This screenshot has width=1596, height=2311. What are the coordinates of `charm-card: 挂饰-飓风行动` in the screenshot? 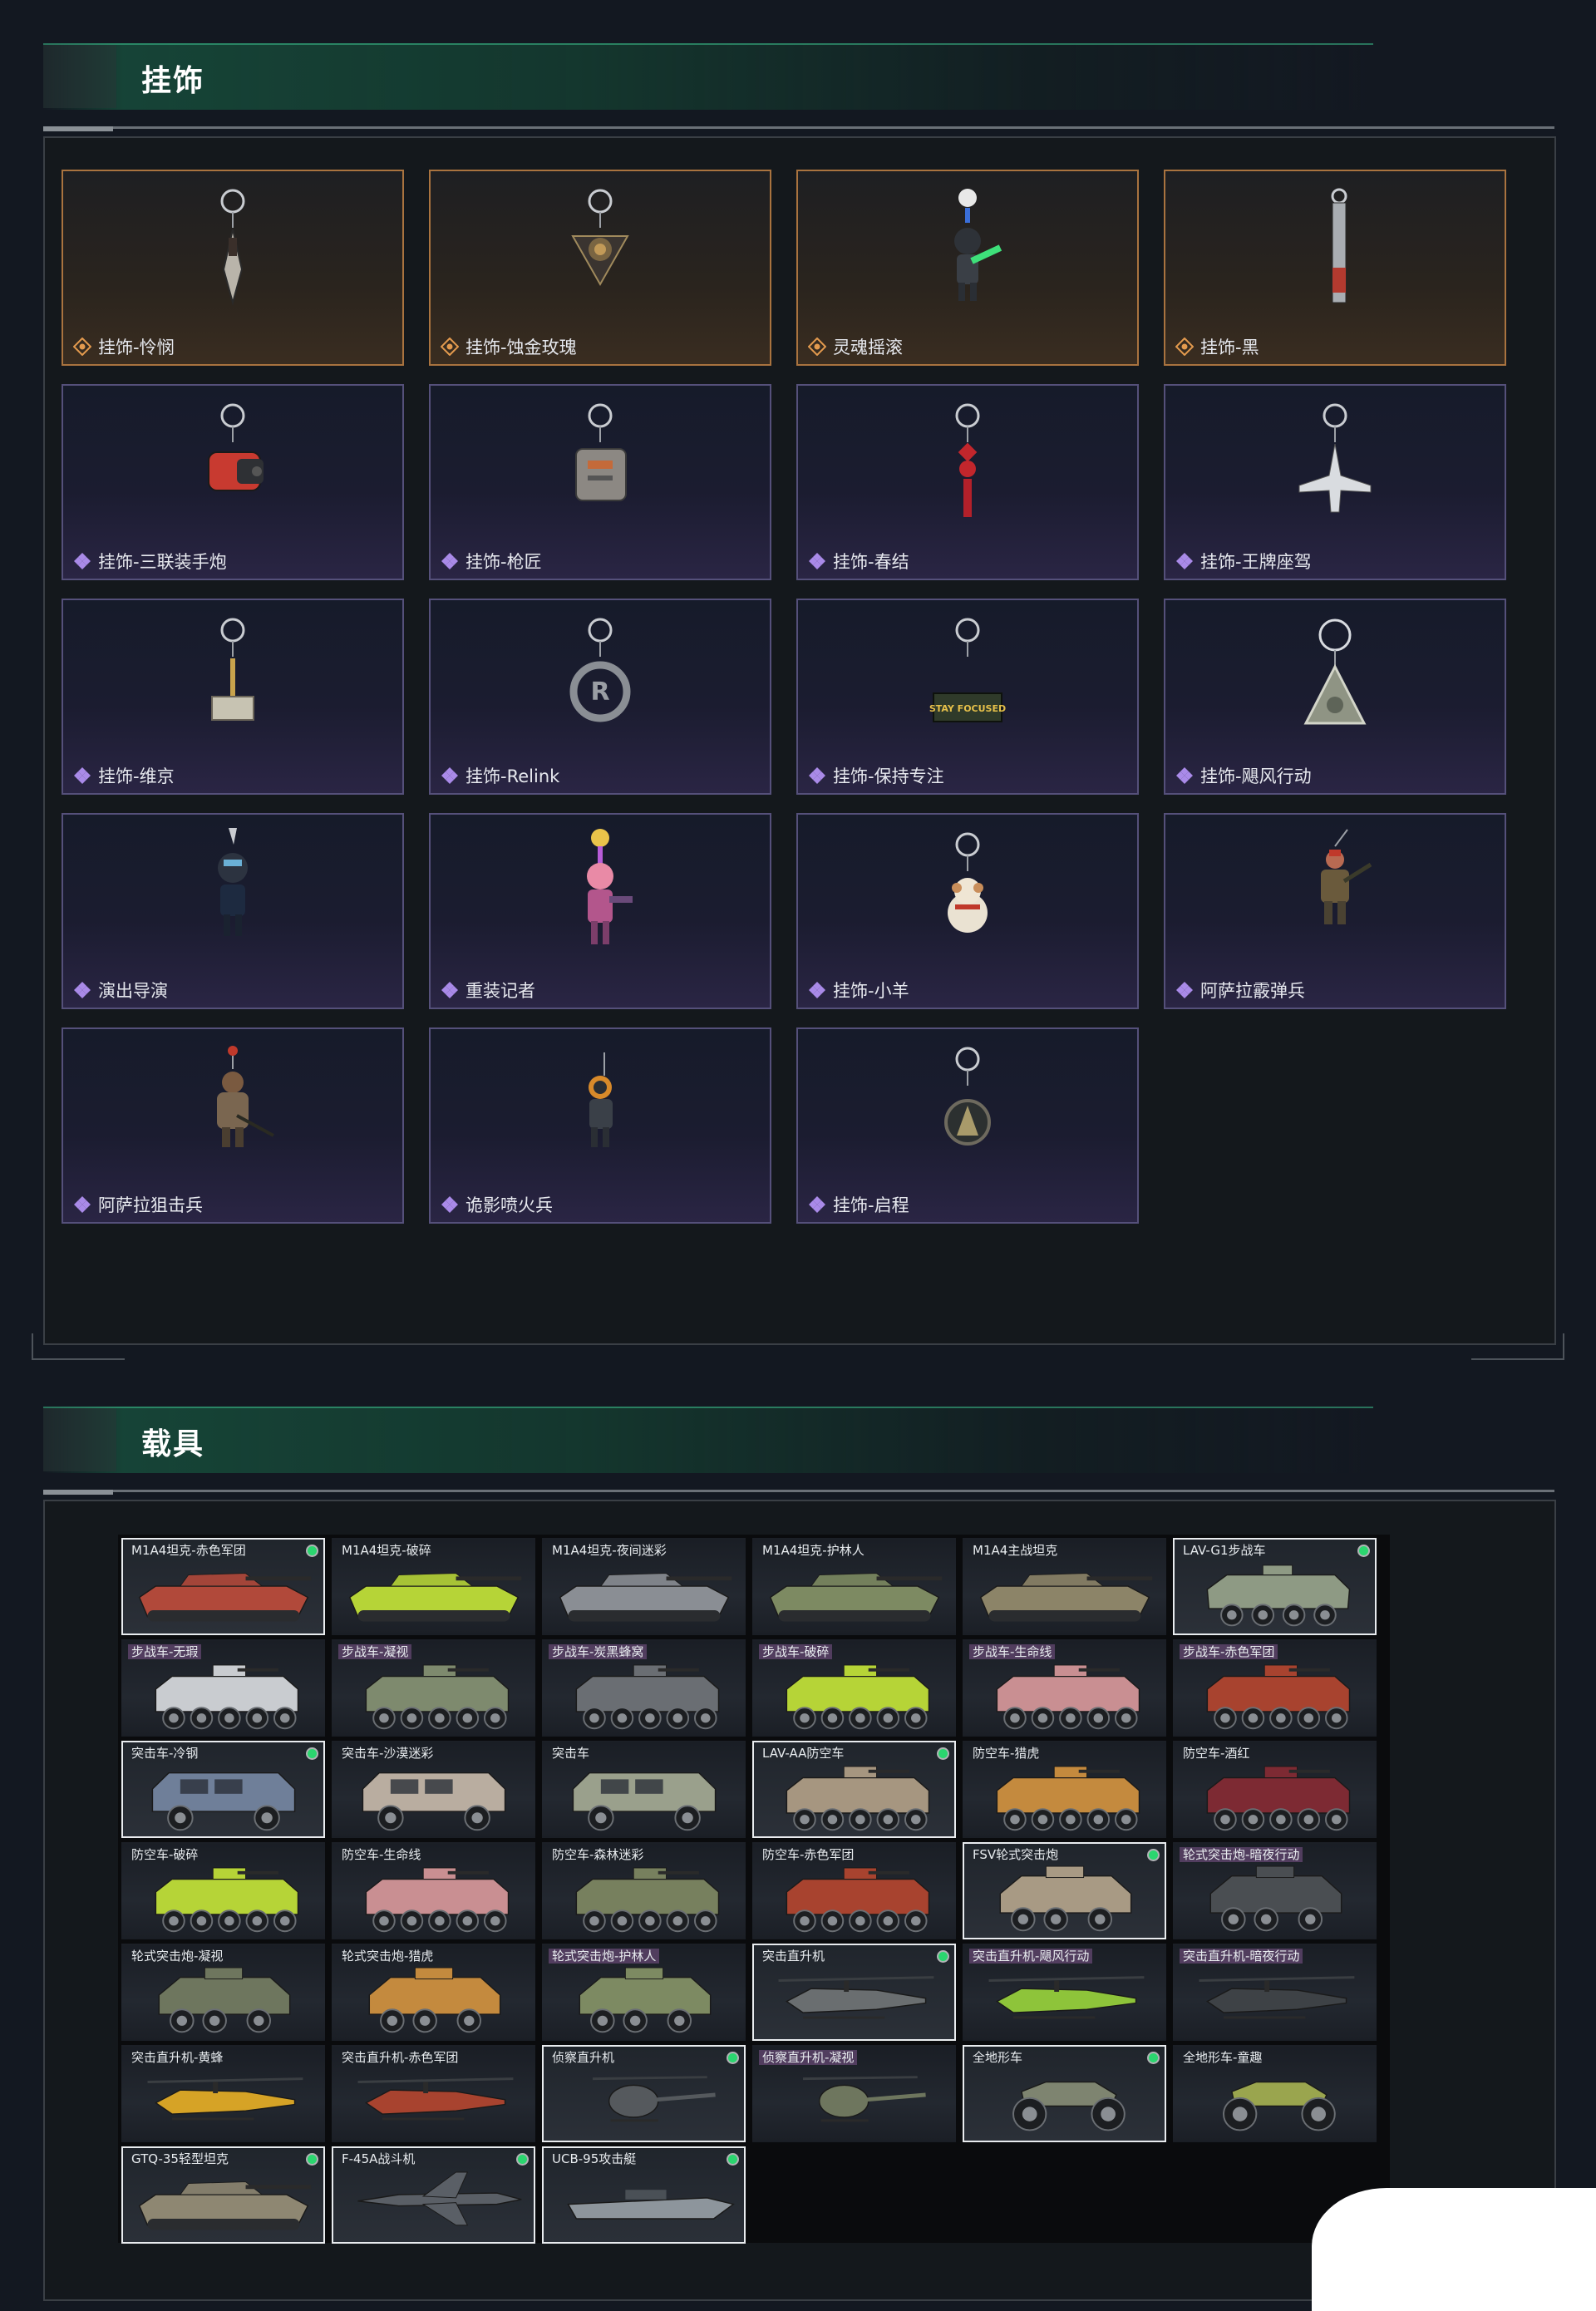 It's located at (1335, 697).